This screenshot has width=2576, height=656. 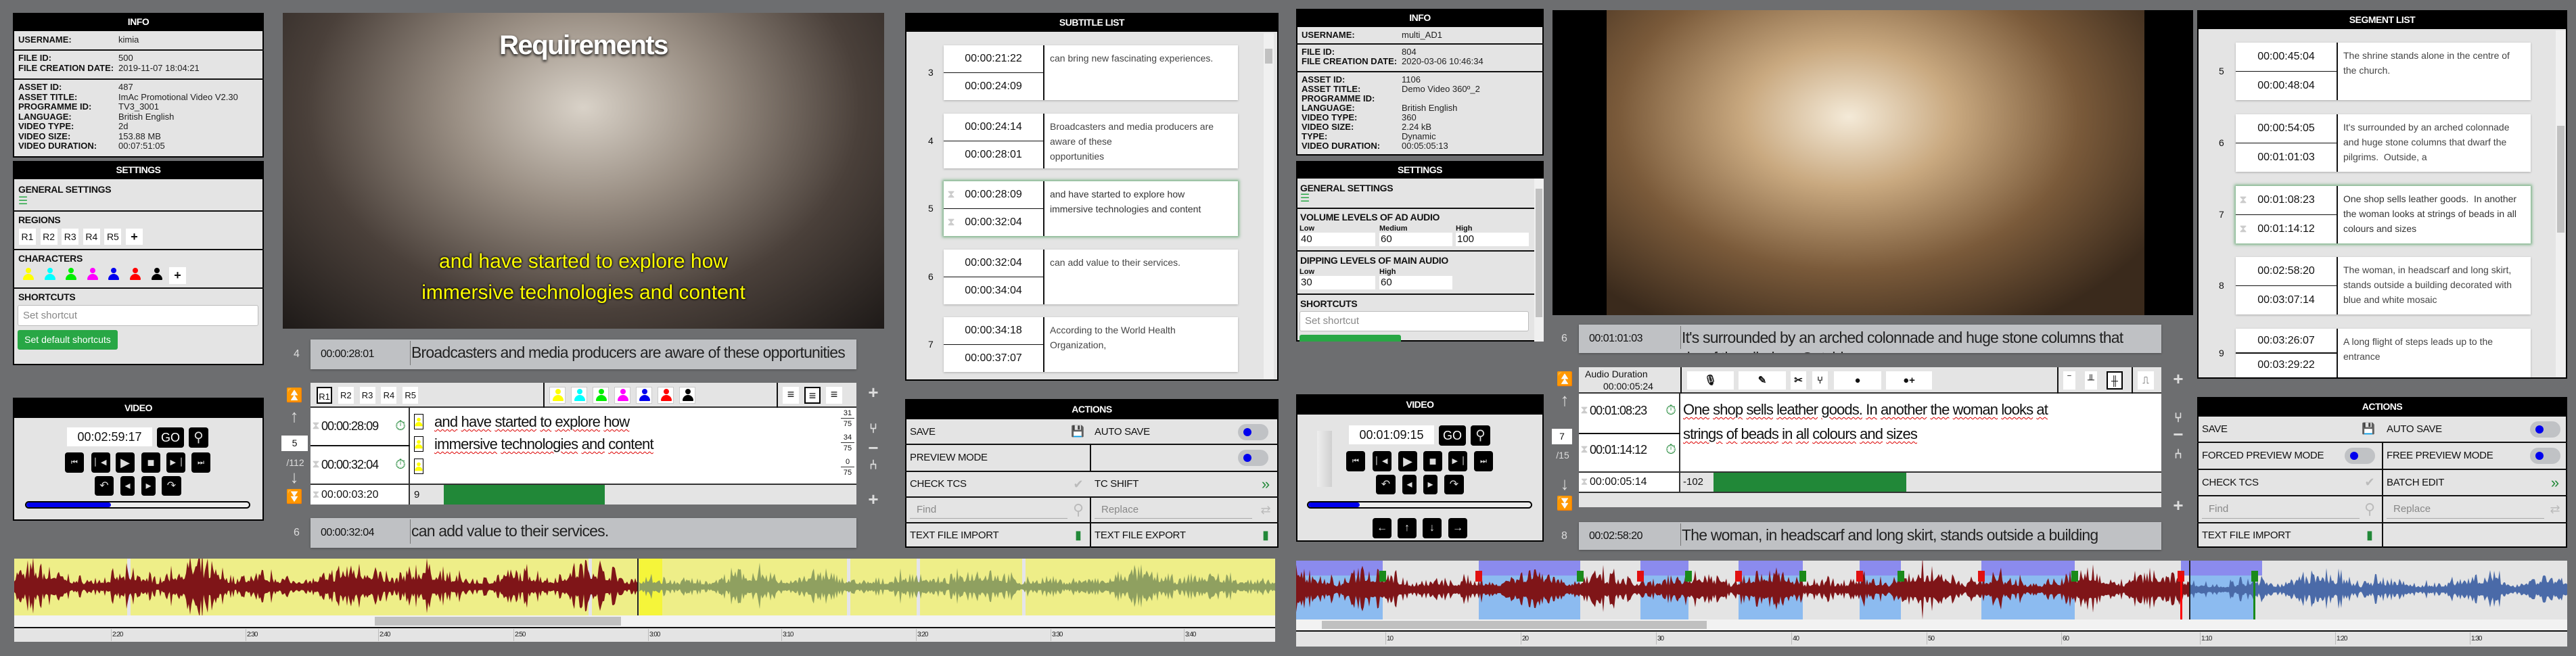 I want to click on list-scrollbar-thumb, so click(x=1268, y=57).